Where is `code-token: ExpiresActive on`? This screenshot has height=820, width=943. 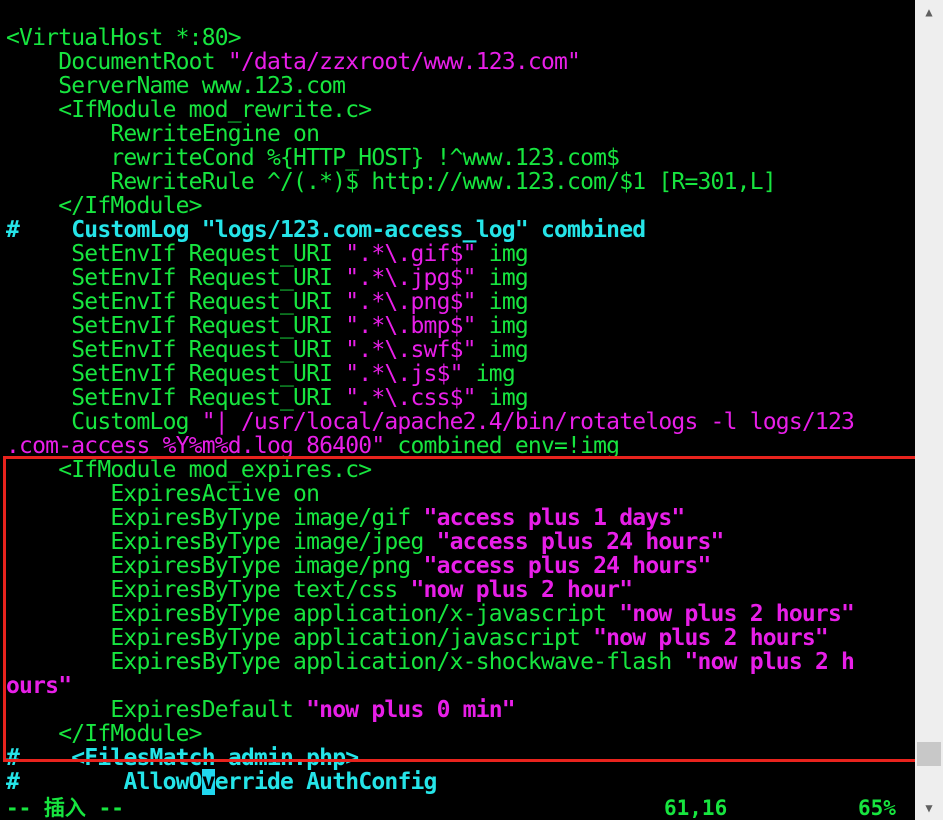 code-token: ExpiresActive on is located at coordinates (163, 494).